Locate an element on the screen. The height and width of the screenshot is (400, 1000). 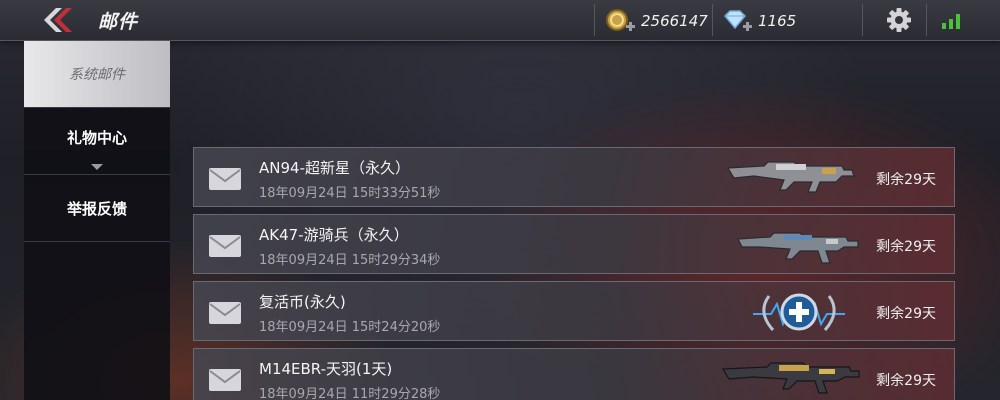
mail-title: AN94-超新星（永久） is located at coordinates (334, 168).